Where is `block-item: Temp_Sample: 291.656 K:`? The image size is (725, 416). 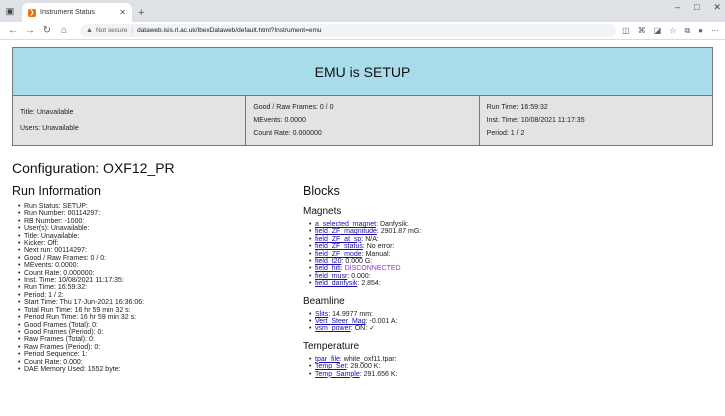 block-item: Temp_Sample: 291.656 K: is located at coordinates (511, 374).